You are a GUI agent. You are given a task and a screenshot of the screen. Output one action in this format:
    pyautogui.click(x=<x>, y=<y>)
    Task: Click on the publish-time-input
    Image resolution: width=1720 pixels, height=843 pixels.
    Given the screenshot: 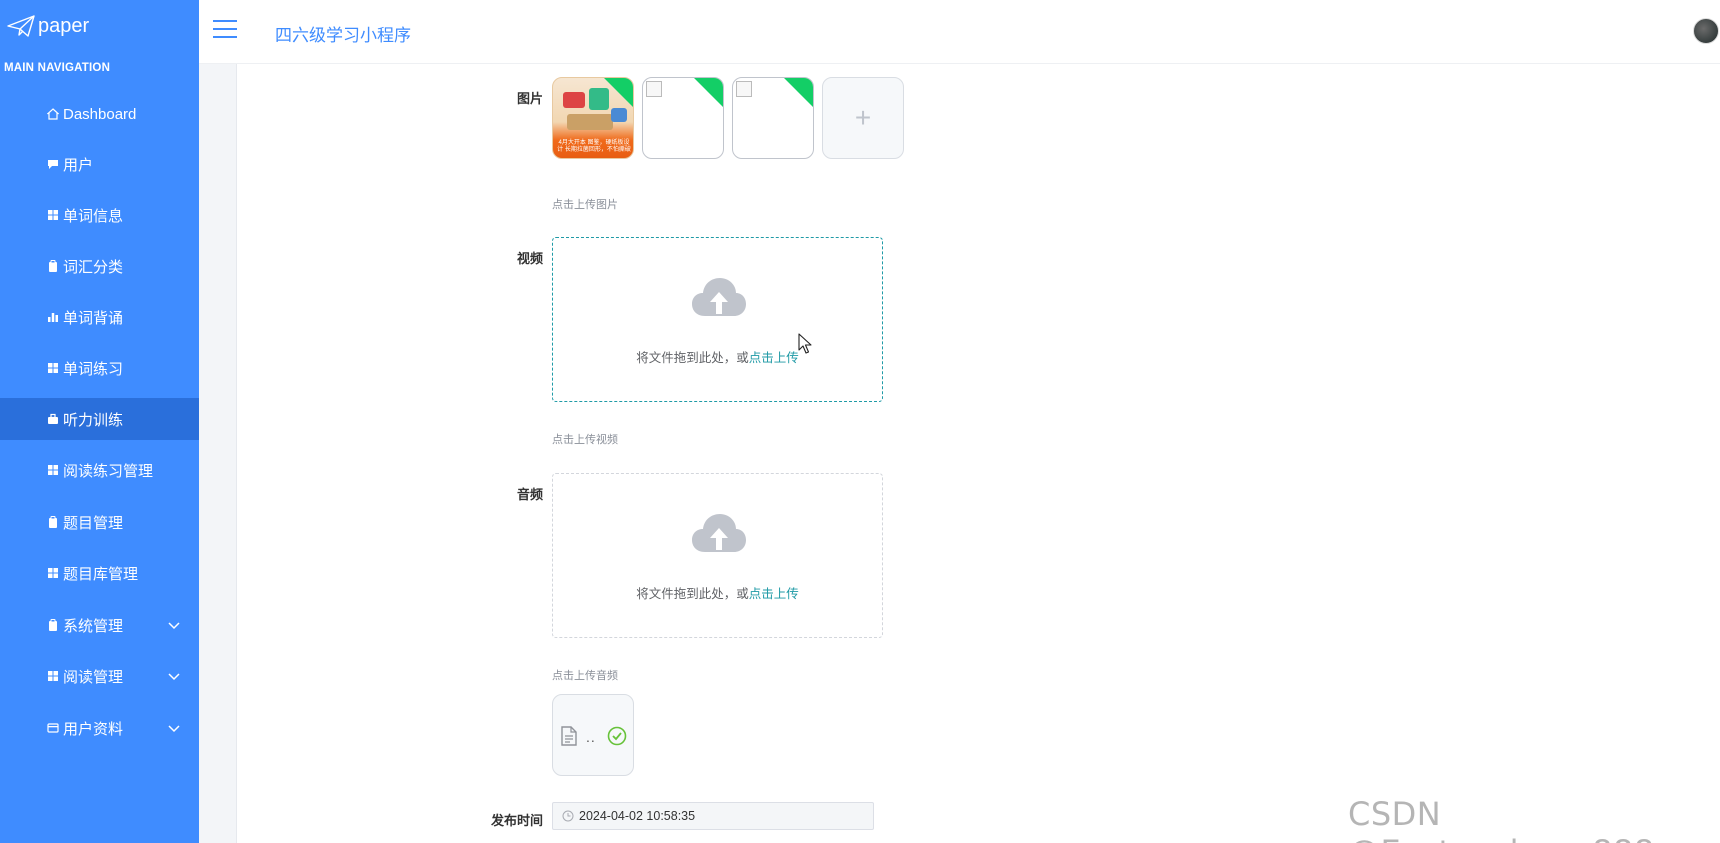 What is the action you would take?
    pyautogui.click(x=719, y=816)
    